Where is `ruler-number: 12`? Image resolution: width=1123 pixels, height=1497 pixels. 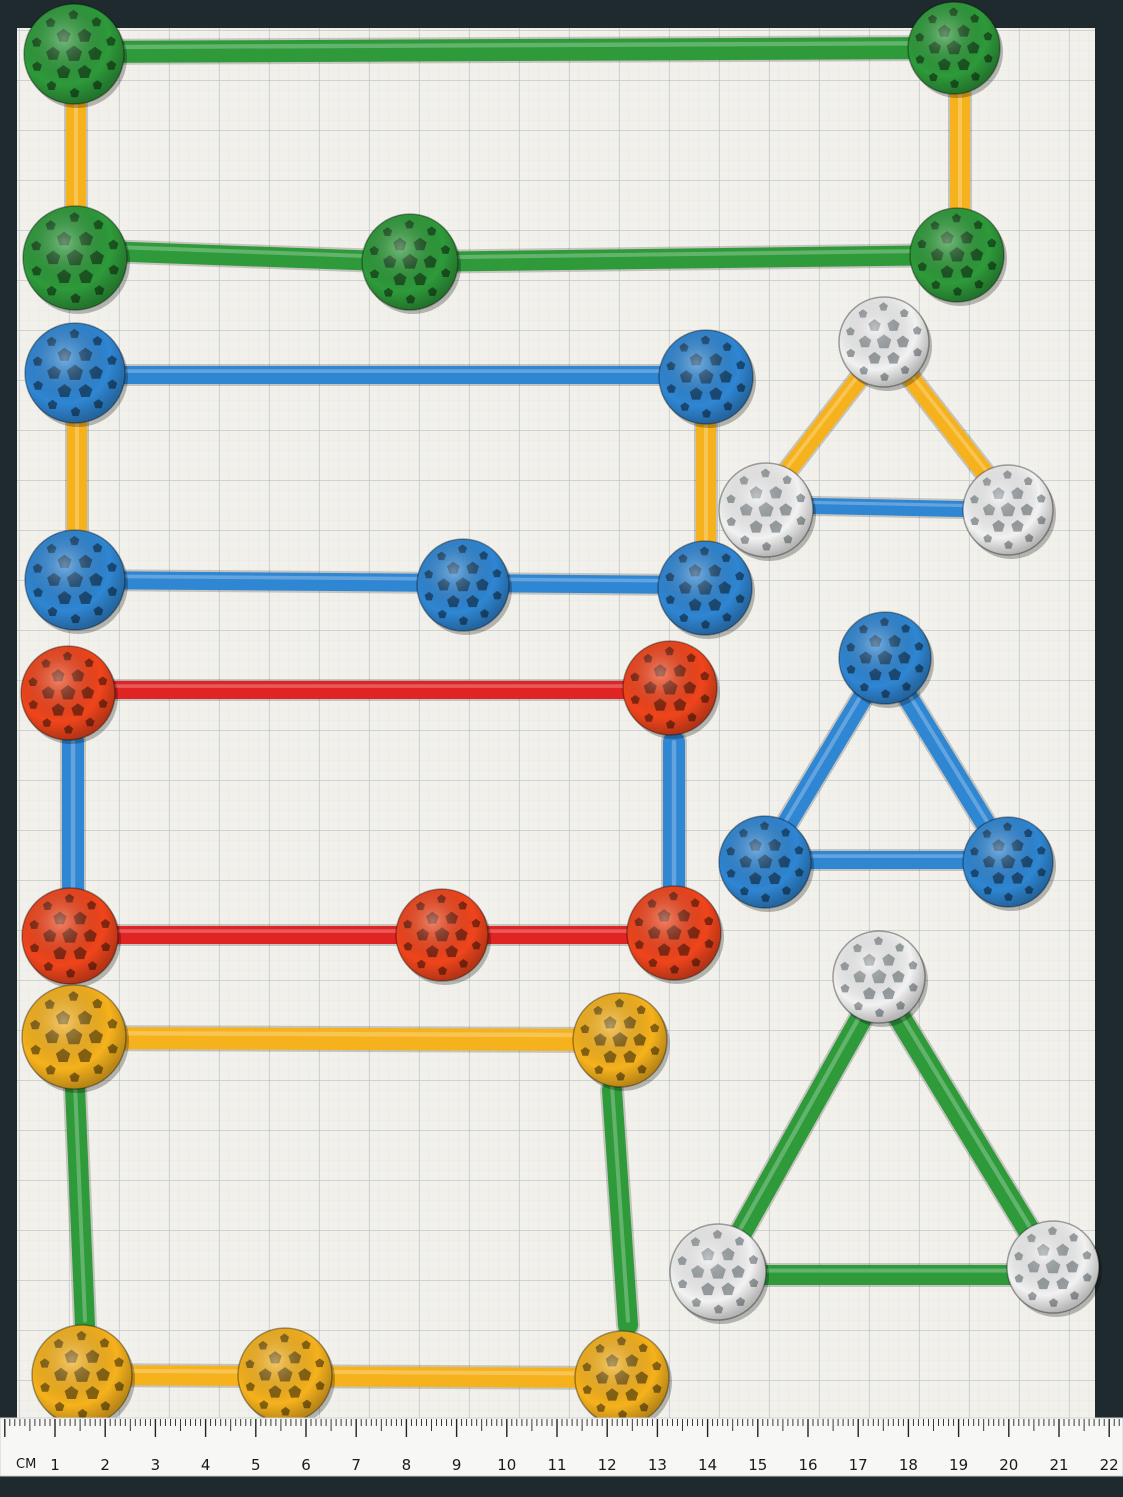 ruler-number: 12 is located at coordinates (607, 1465).